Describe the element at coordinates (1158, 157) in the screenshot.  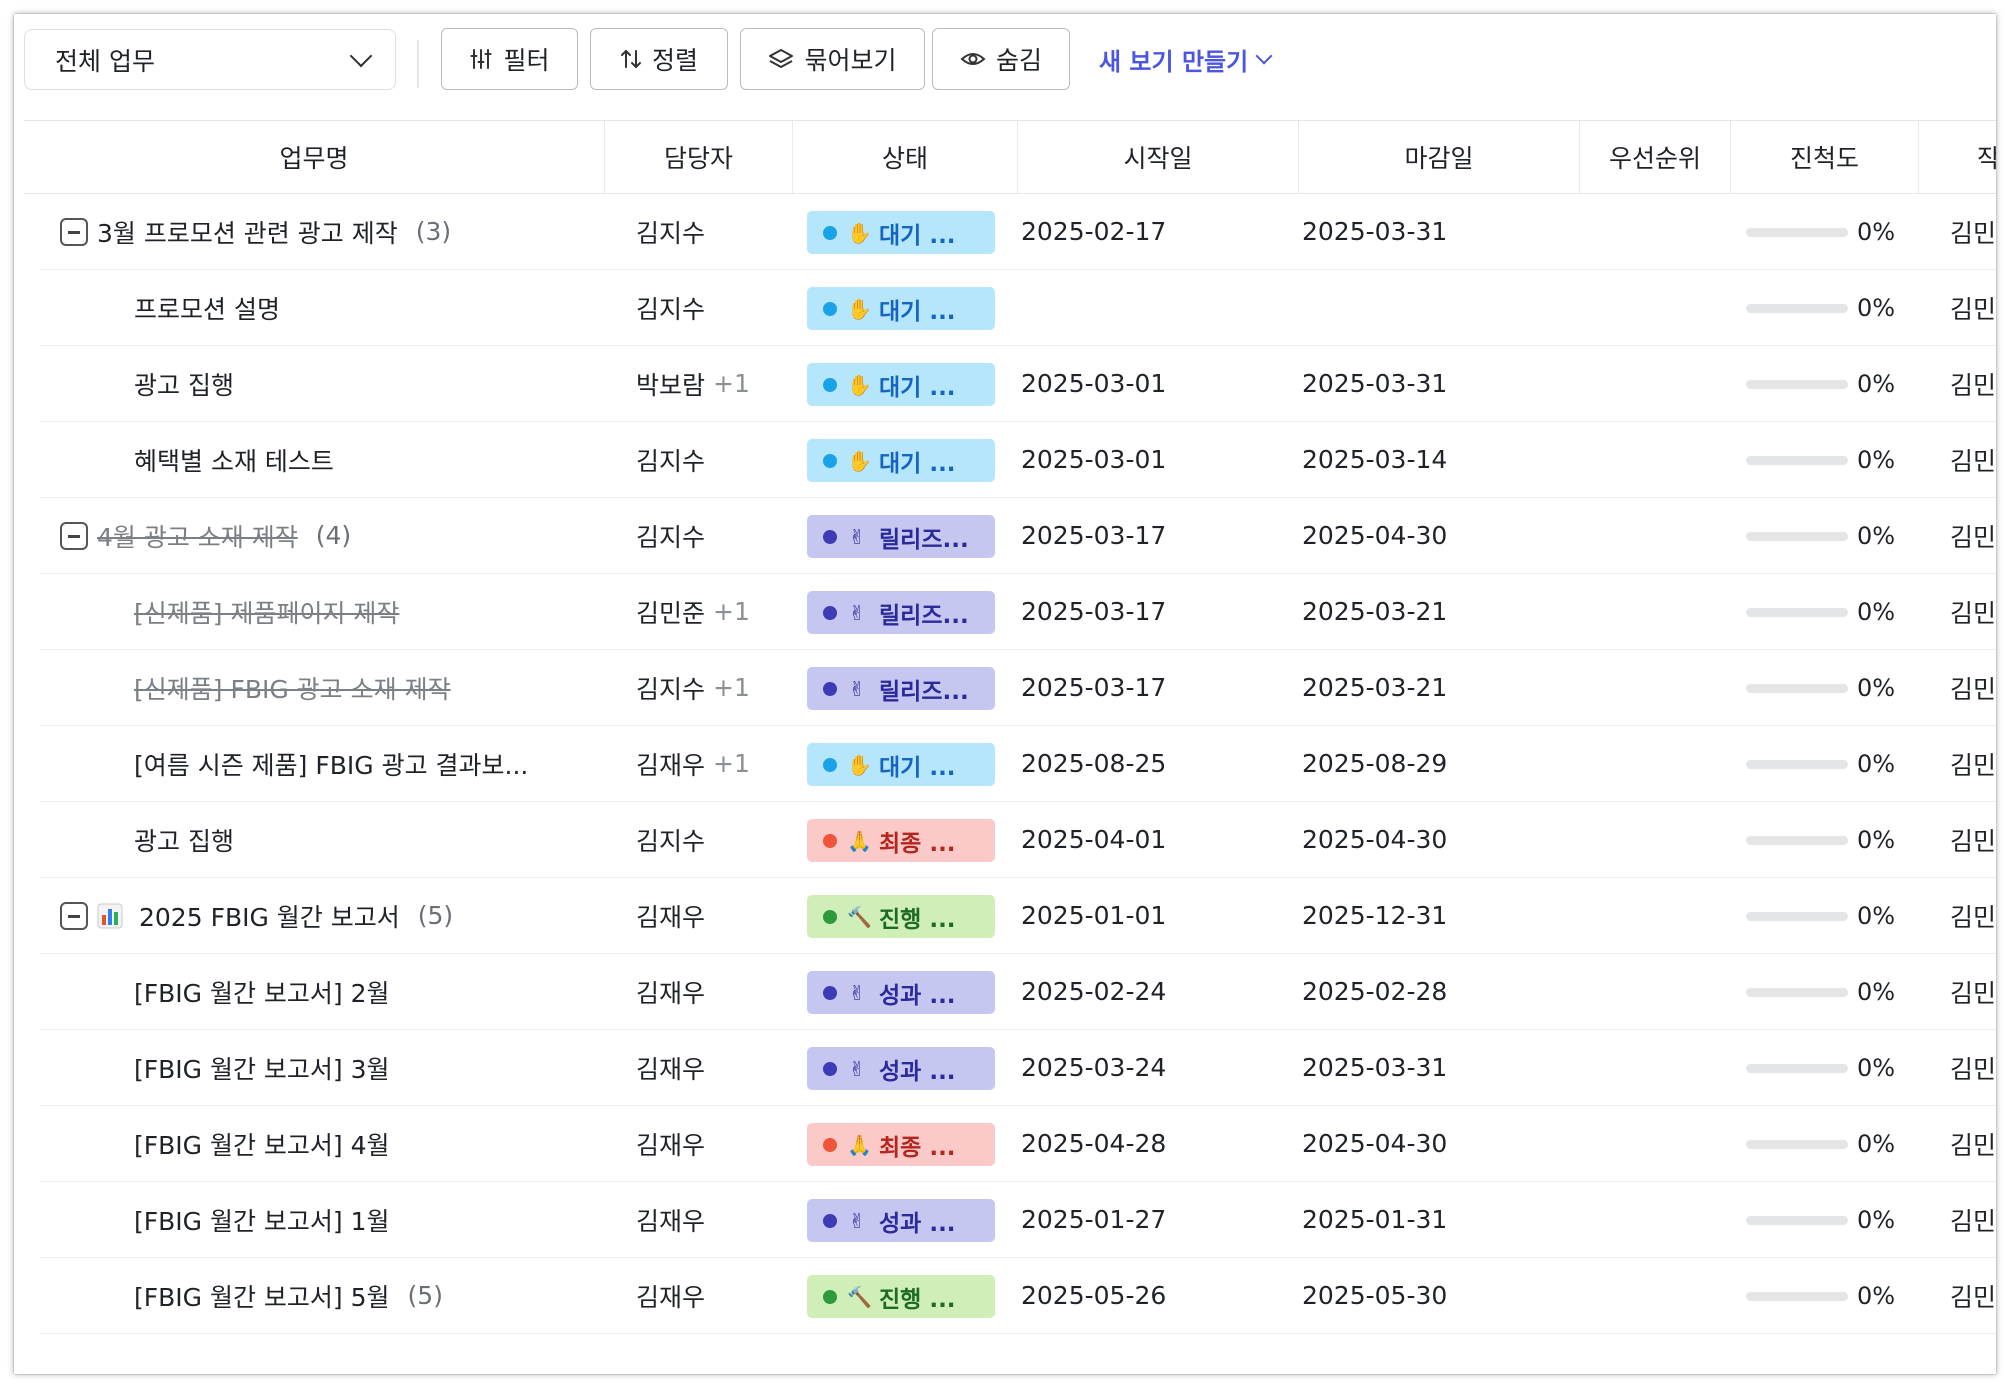
I see `column-header-start-date: 시작일` at that location.